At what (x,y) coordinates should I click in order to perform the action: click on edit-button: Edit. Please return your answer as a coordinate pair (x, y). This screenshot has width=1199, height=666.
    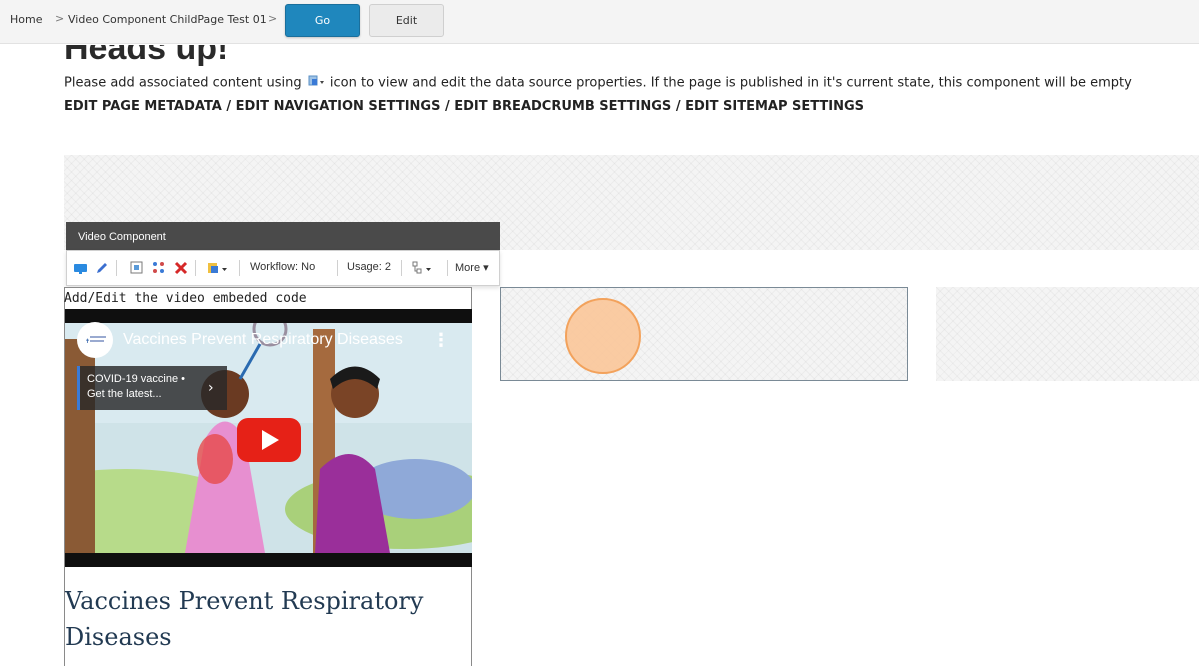
    Looking at the image, I should click on (406, 20).